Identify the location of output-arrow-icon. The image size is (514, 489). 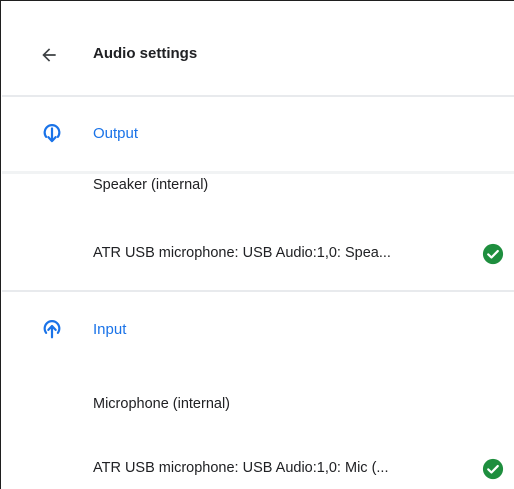
(52, 133).